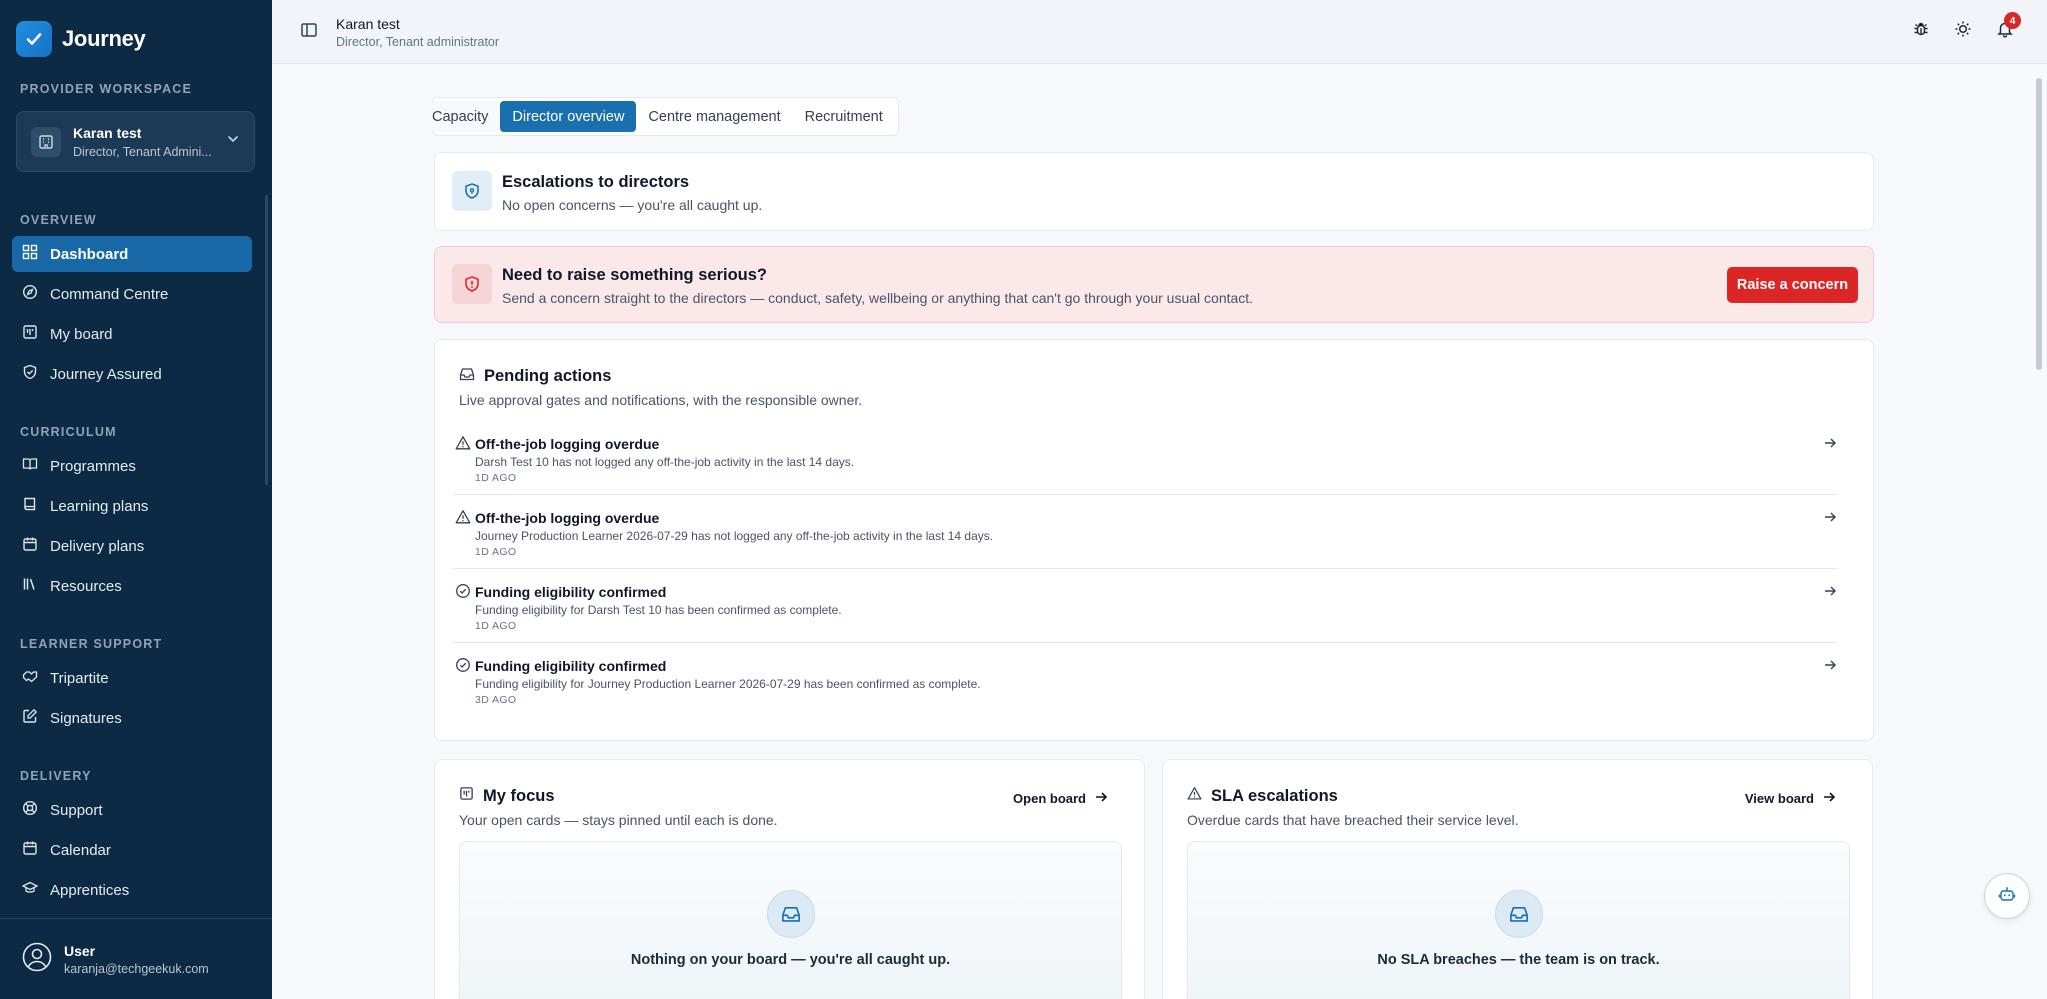 This screenshot has height=999, width=2047. What do you see at coordinates (132, 810) in the screenshot?
I see `sidebar-item-support: Support` at bounding box center [132, 810].